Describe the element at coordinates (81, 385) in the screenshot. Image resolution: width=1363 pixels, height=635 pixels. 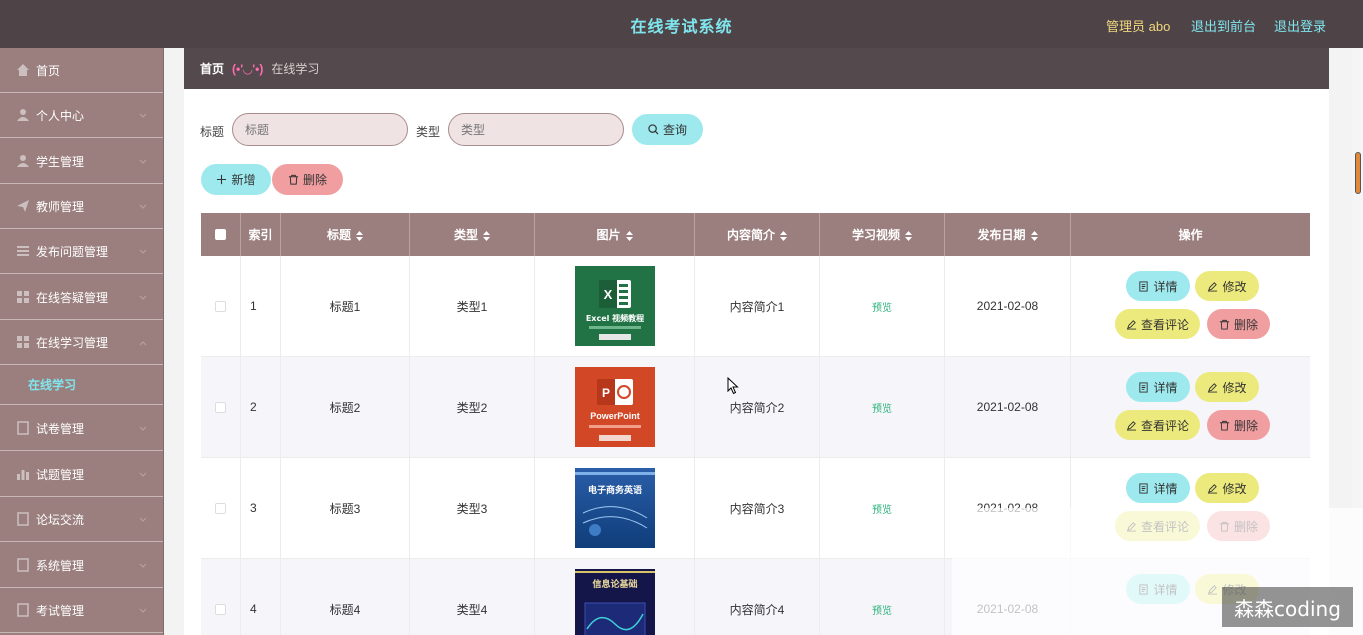
I see `sidebar-sub-online-learning: 在线学习` at that location.